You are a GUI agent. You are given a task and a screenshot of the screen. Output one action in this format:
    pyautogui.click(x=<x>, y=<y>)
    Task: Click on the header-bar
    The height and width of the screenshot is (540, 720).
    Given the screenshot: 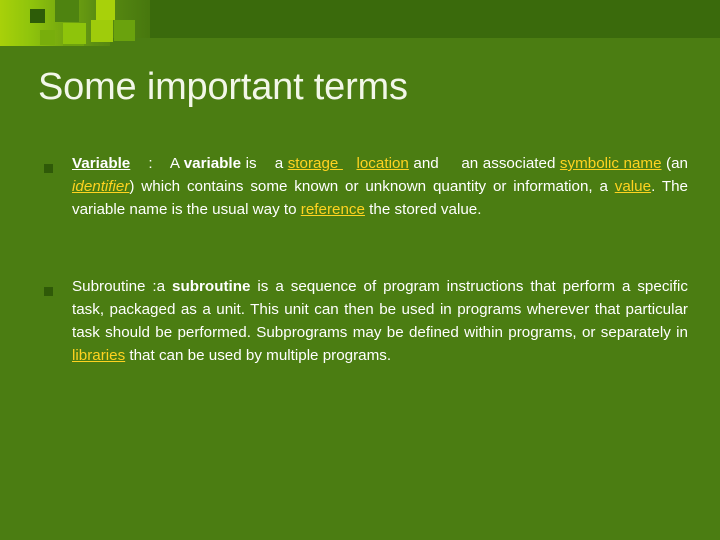 What is the action you would take?
    pyautogui.click(x=435, y=19)
    